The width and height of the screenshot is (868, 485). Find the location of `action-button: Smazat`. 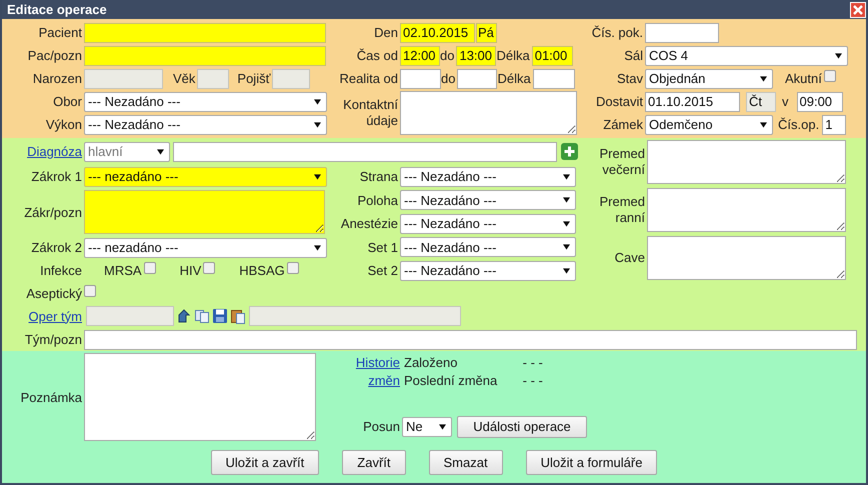

action-button: Smazat is located at coordinates (465, 462).